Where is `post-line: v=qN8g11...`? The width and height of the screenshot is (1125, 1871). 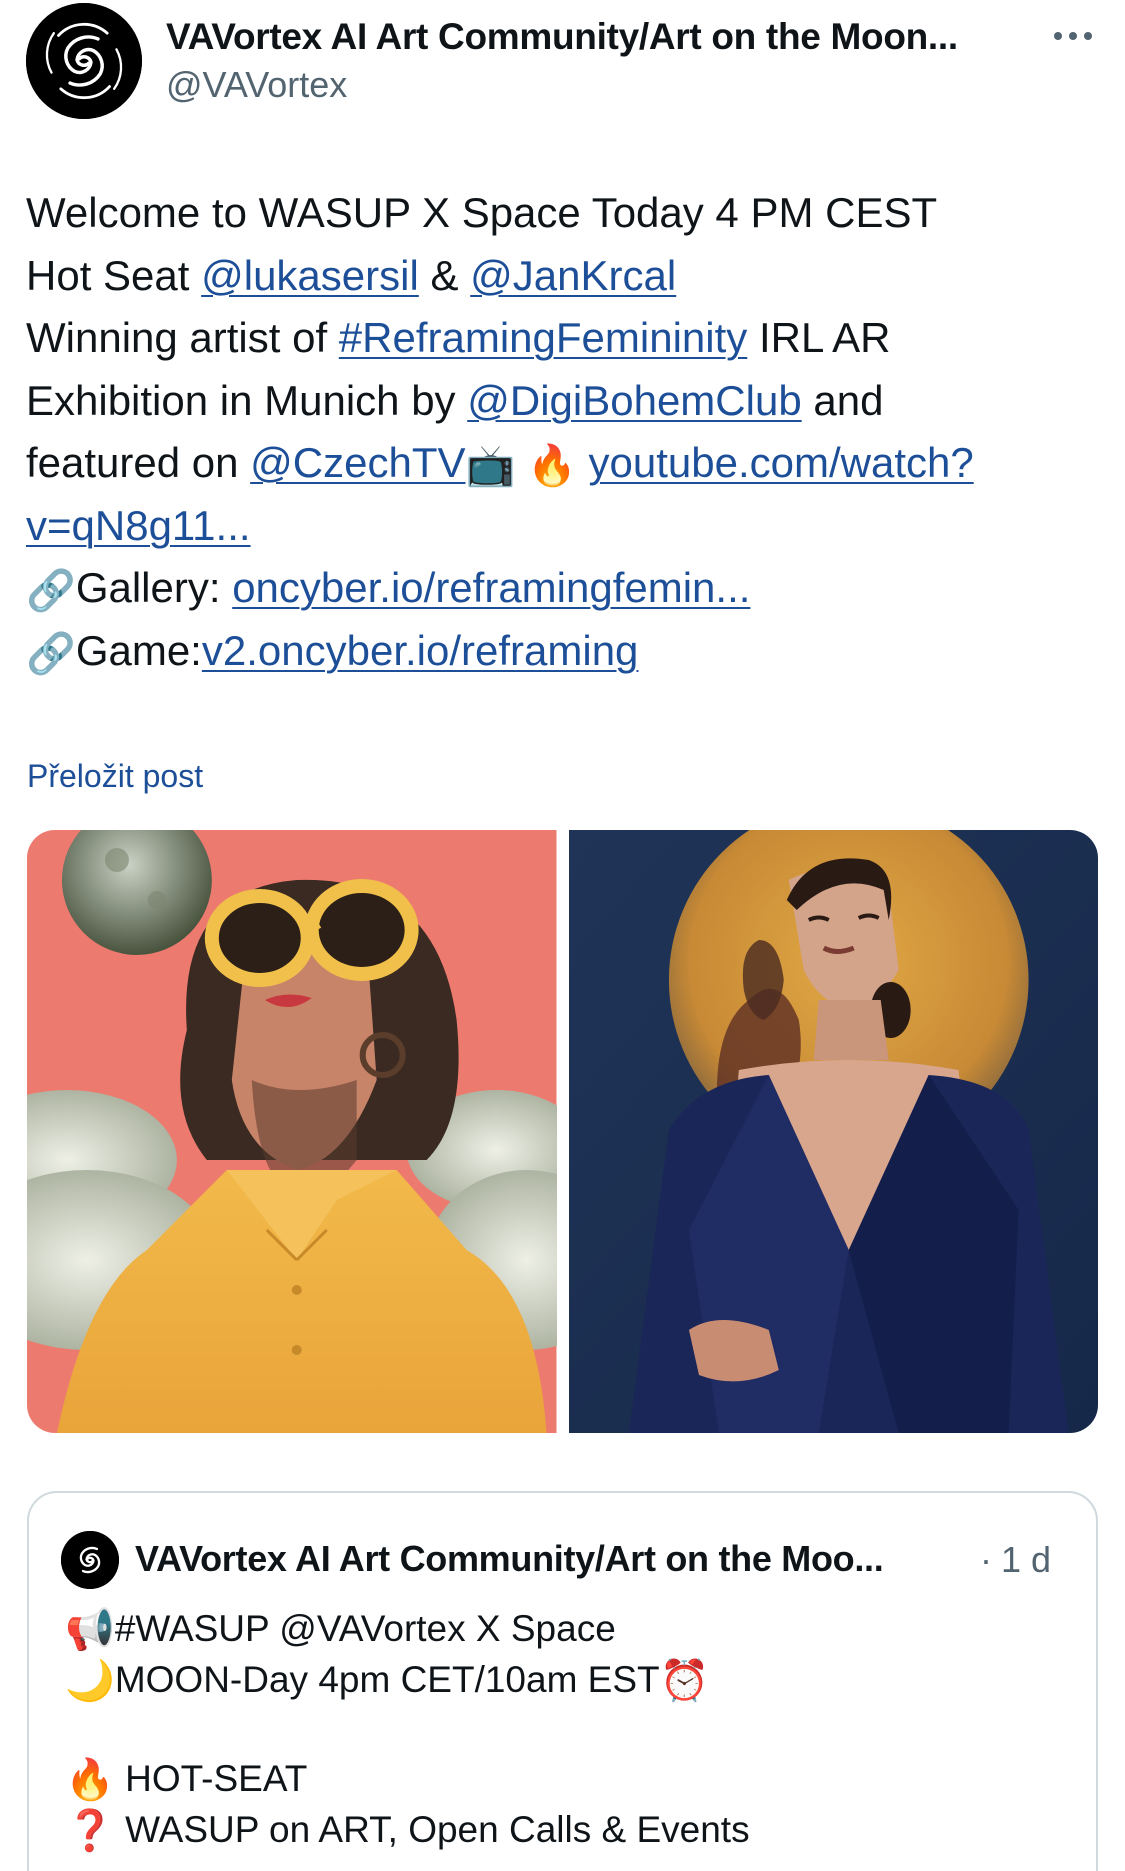 post-line: v=qN8g11... is located at coordinates (566, 526).